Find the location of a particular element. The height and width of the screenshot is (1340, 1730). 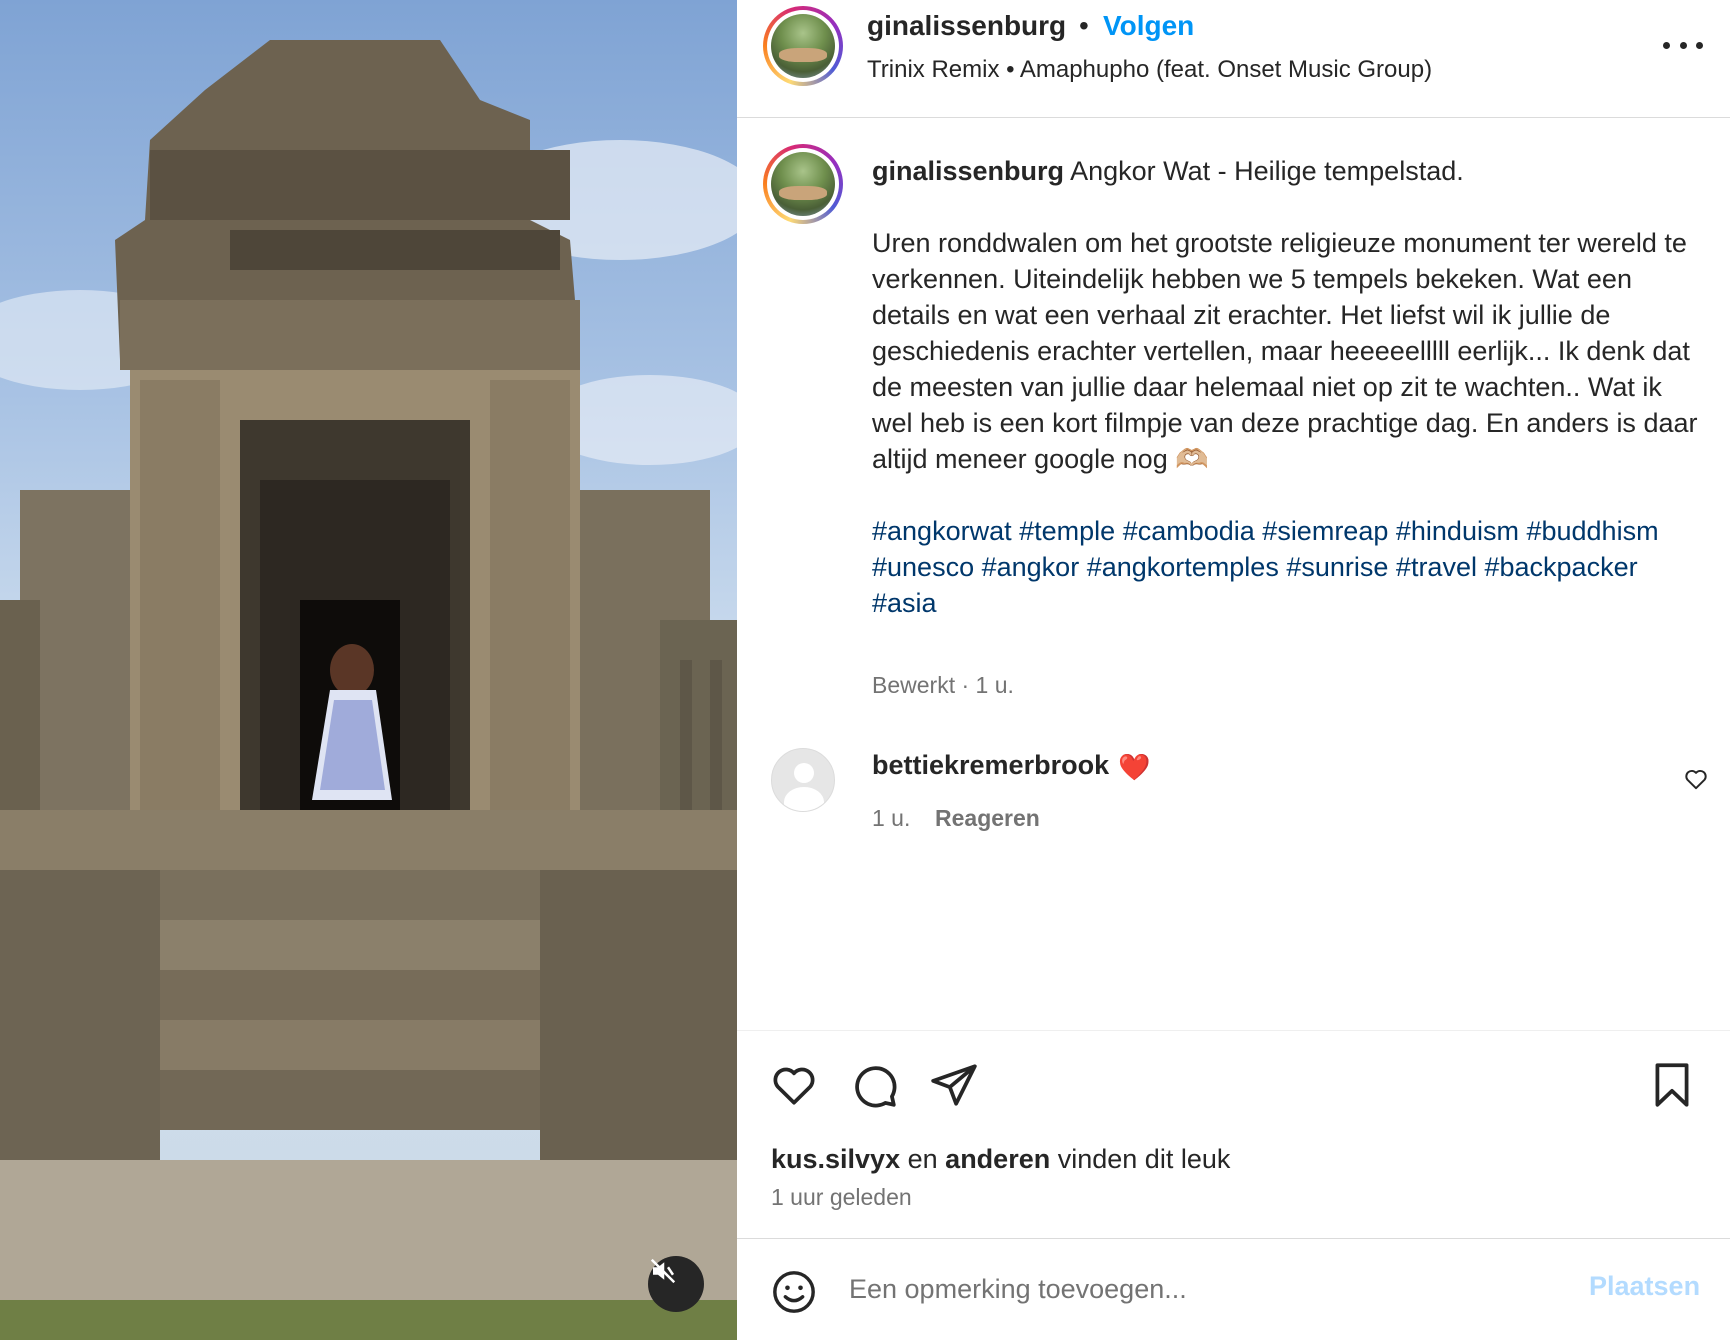

post-comment-button: Plaatsen is located at coordinates (1644, 1286).